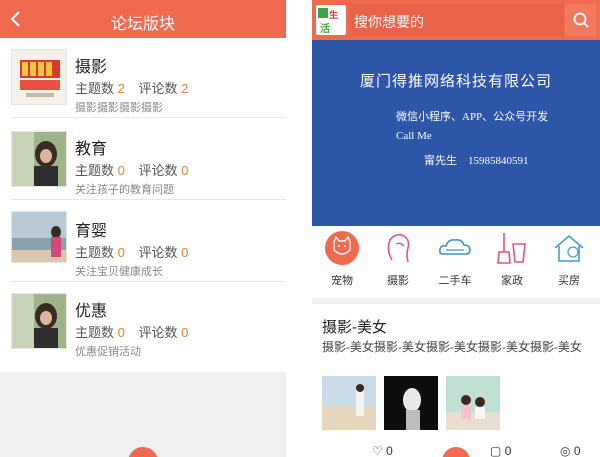 This screenshot has height=457, width=600. I want to click on comments-count: 2, so click(185, 88).